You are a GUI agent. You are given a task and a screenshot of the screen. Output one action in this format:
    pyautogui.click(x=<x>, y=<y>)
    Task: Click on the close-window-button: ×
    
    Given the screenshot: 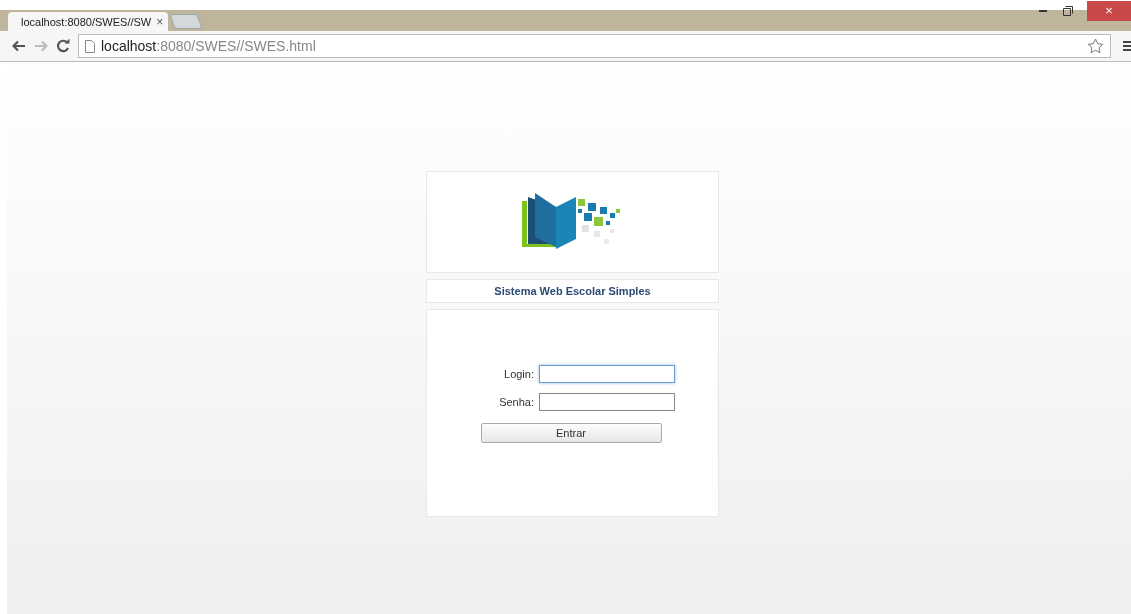 What is the action you would take?
    pyautogui.click(x=1109, y=10)
    